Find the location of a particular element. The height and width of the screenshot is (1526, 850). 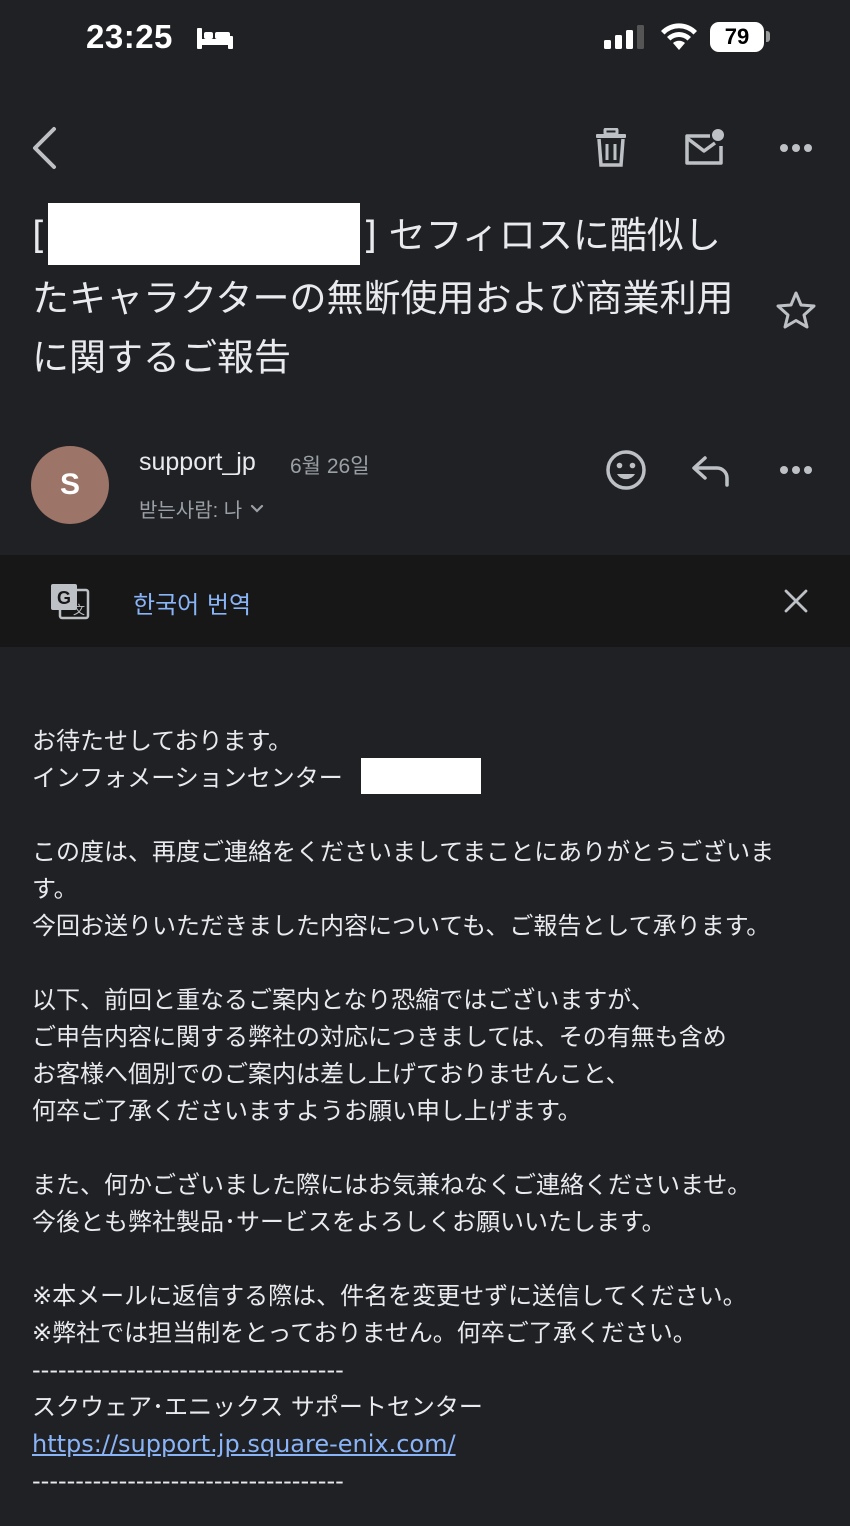

body-line: インフォメーションセンター is located at coordinates (427, 777).